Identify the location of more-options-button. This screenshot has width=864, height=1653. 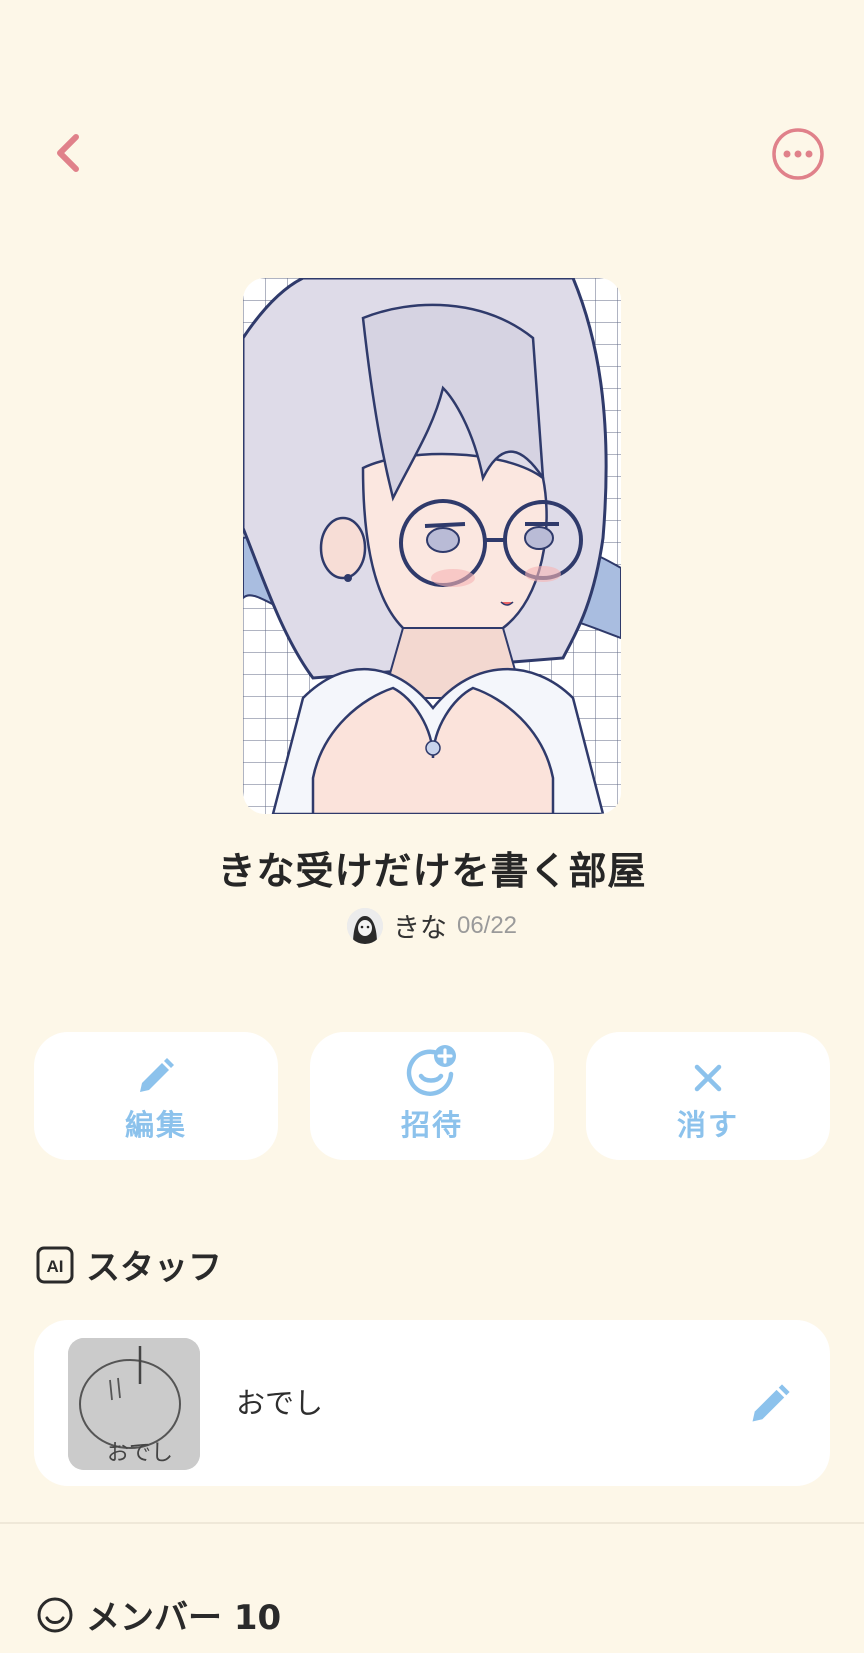
(798, 154).